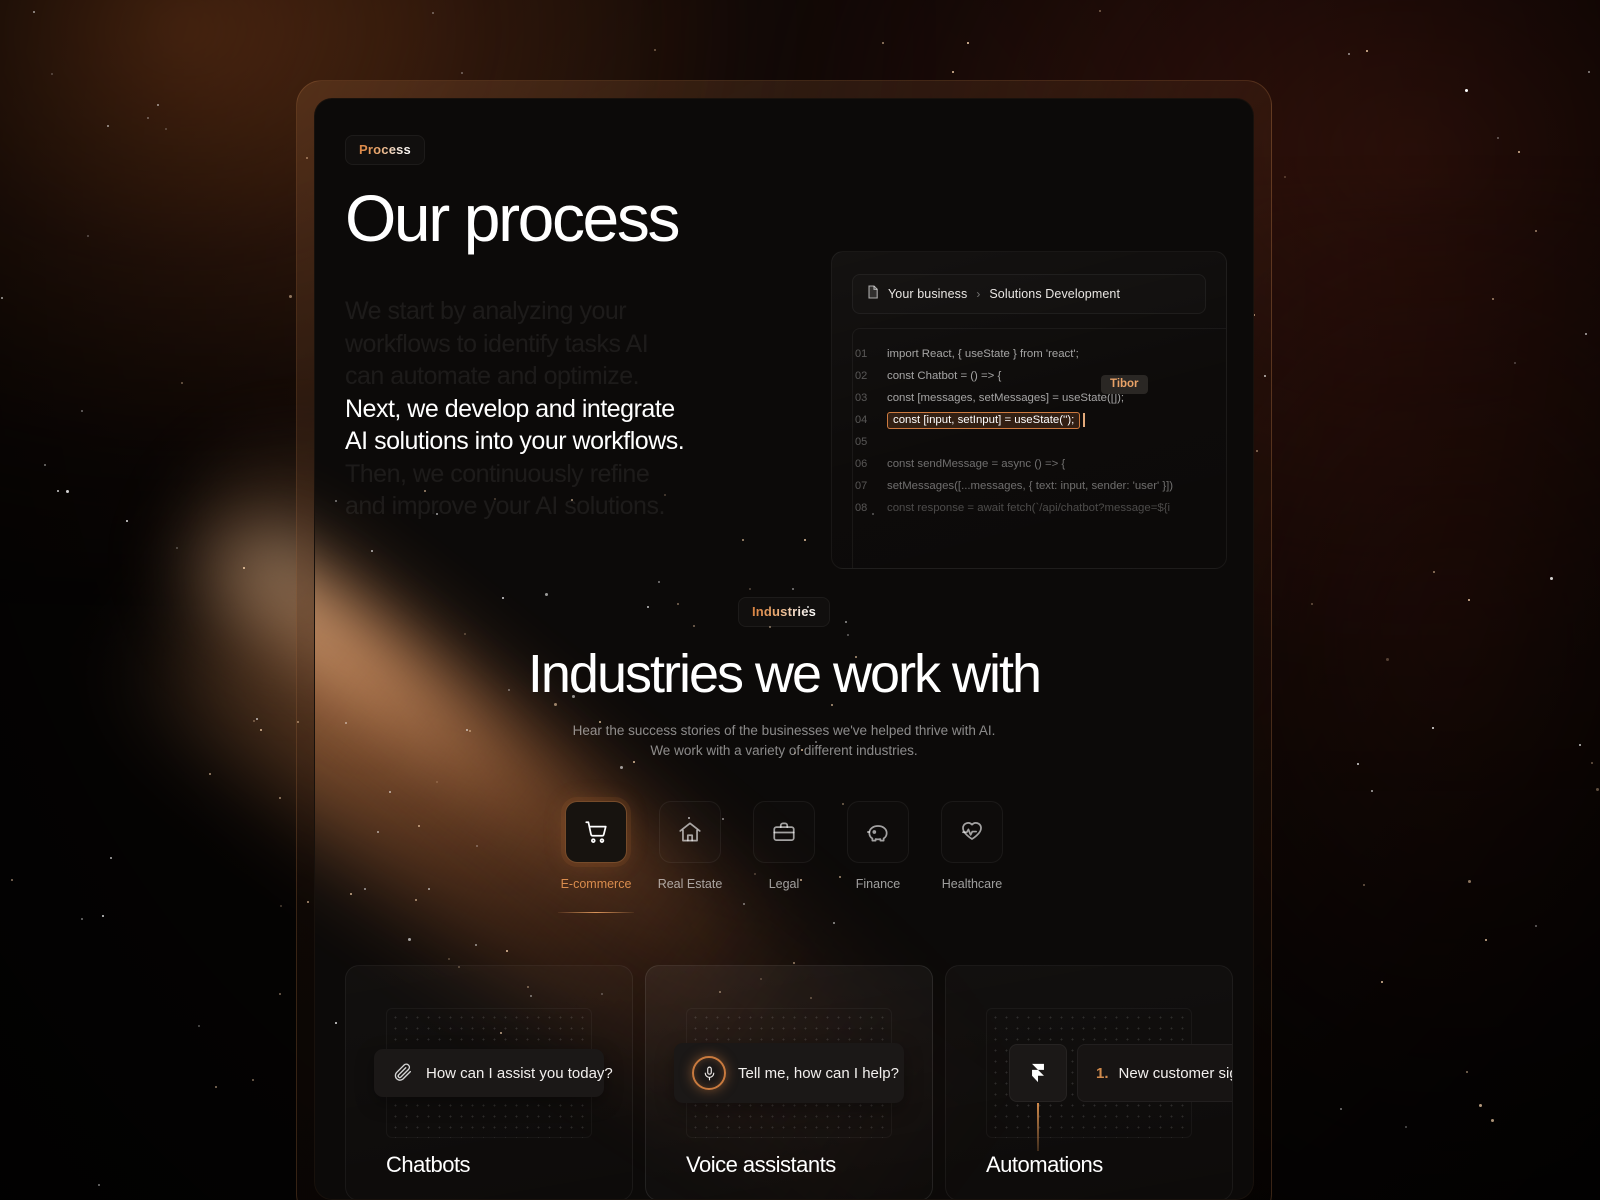 This screenshot has height=1200, width=1600. What do you see at coordinates (878, 832) in the screenshot?
I see `piggy-bank-icon` at bounding box center [878, 832].